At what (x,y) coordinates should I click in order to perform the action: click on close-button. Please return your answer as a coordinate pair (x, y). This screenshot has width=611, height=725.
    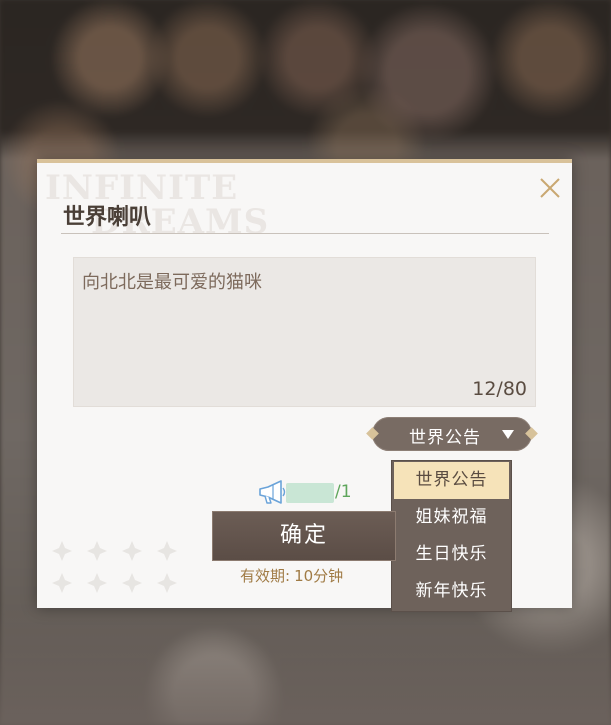
    Looking at the image, I should click on (550, 188).